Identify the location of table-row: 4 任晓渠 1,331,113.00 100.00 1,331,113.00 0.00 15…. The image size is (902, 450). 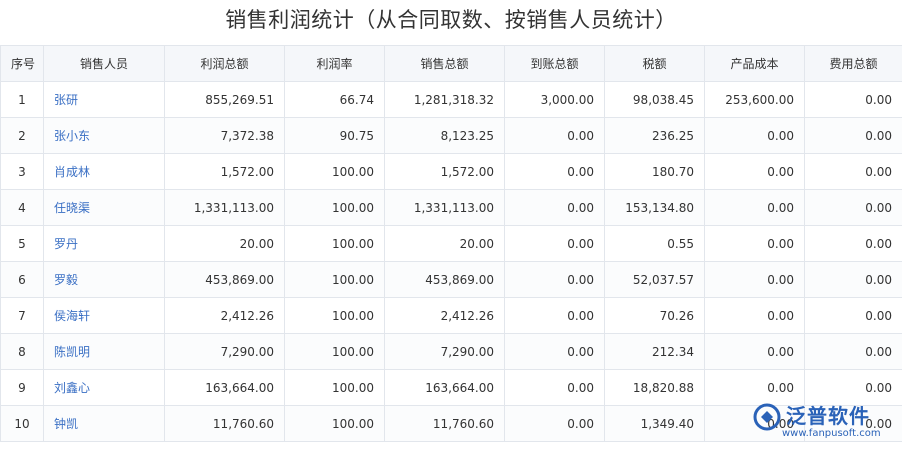
(451, 207).